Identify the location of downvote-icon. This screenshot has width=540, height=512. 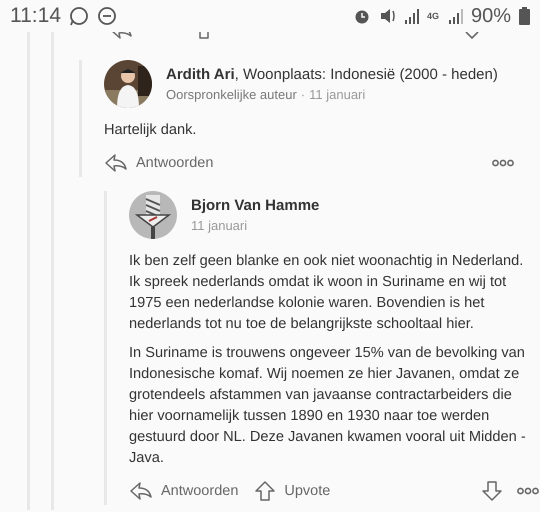
(492, 491).